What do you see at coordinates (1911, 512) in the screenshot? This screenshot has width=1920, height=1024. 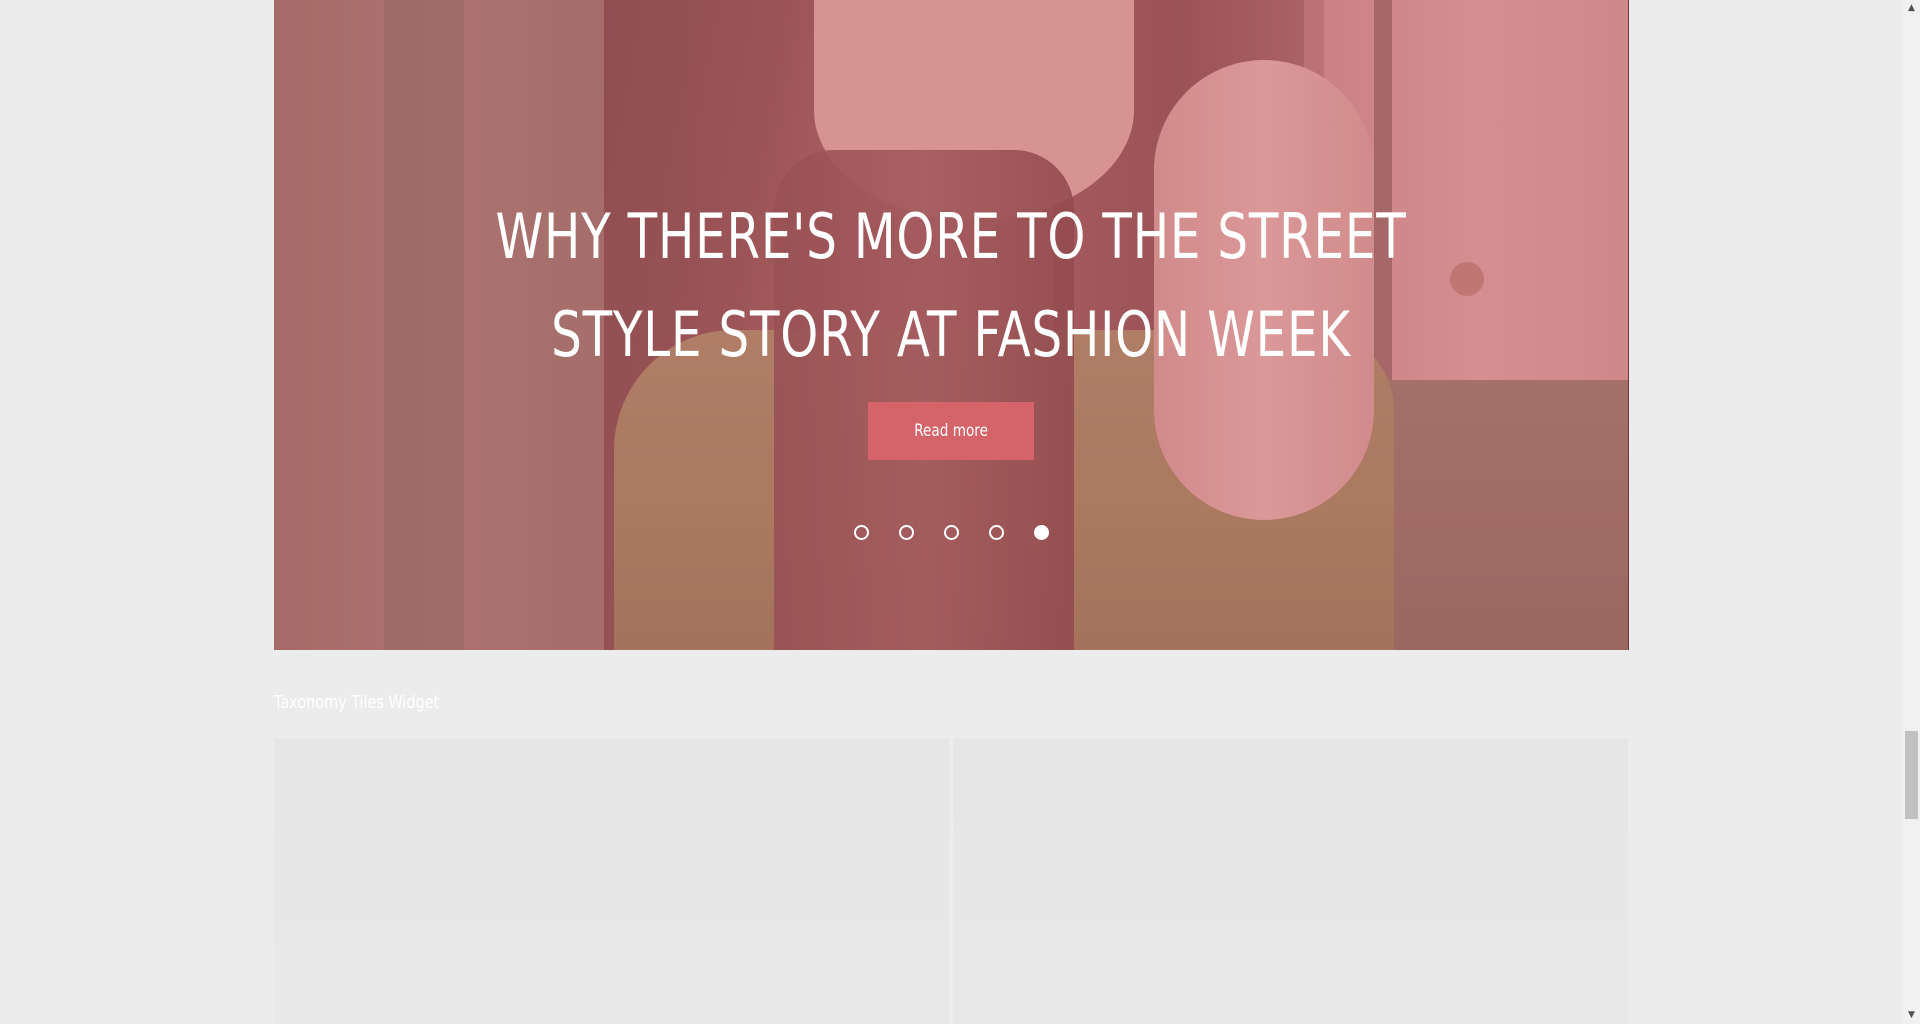 I see `page-scrollbar: ▲ ▼` at bounding box center [1911, 512].